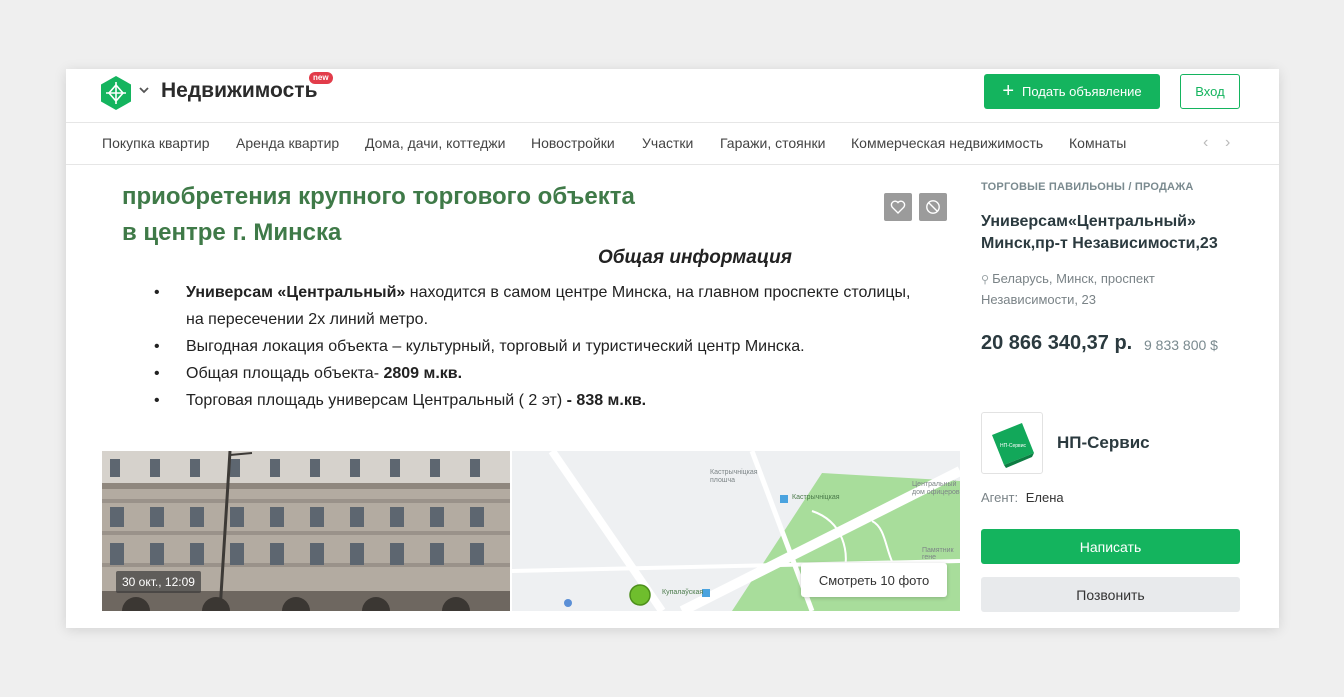 This screenshot has width=1344, height=697. Describe the element at coordinates (1000, 497) in the screenshot. I see `agent-label: Агент:` at that location.